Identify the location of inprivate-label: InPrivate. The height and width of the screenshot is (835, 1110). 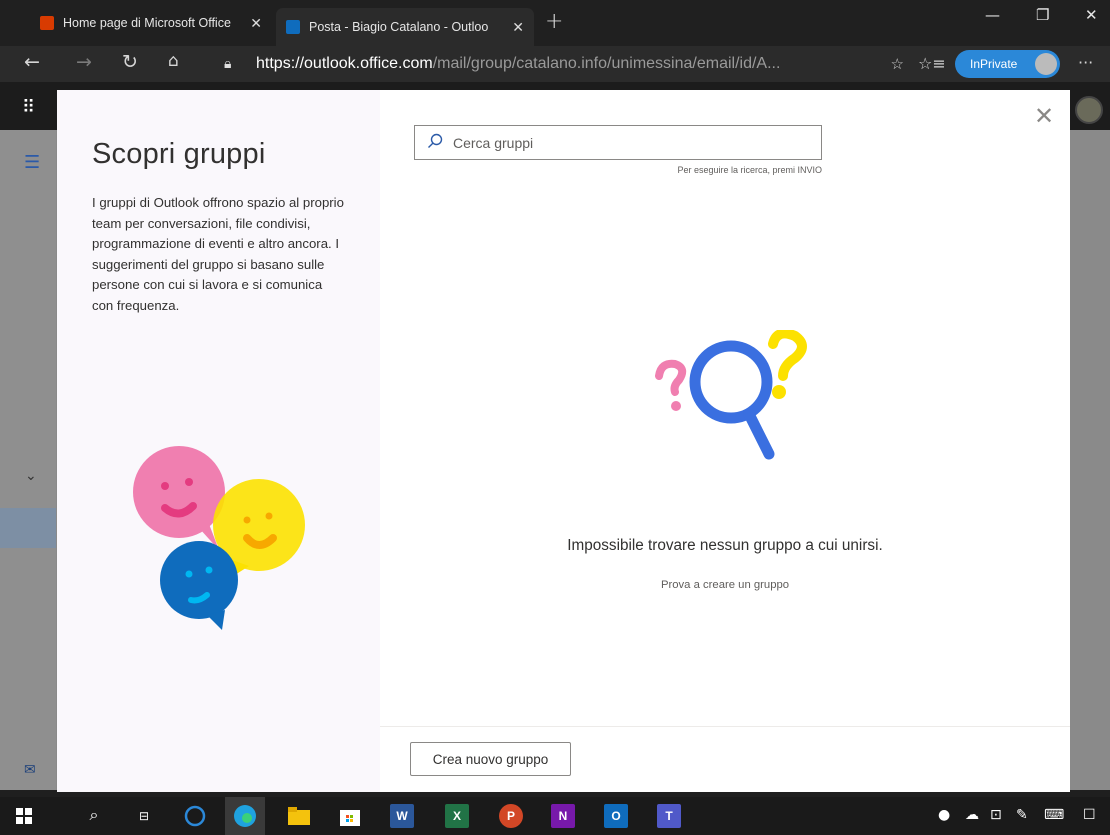
(994, 64).